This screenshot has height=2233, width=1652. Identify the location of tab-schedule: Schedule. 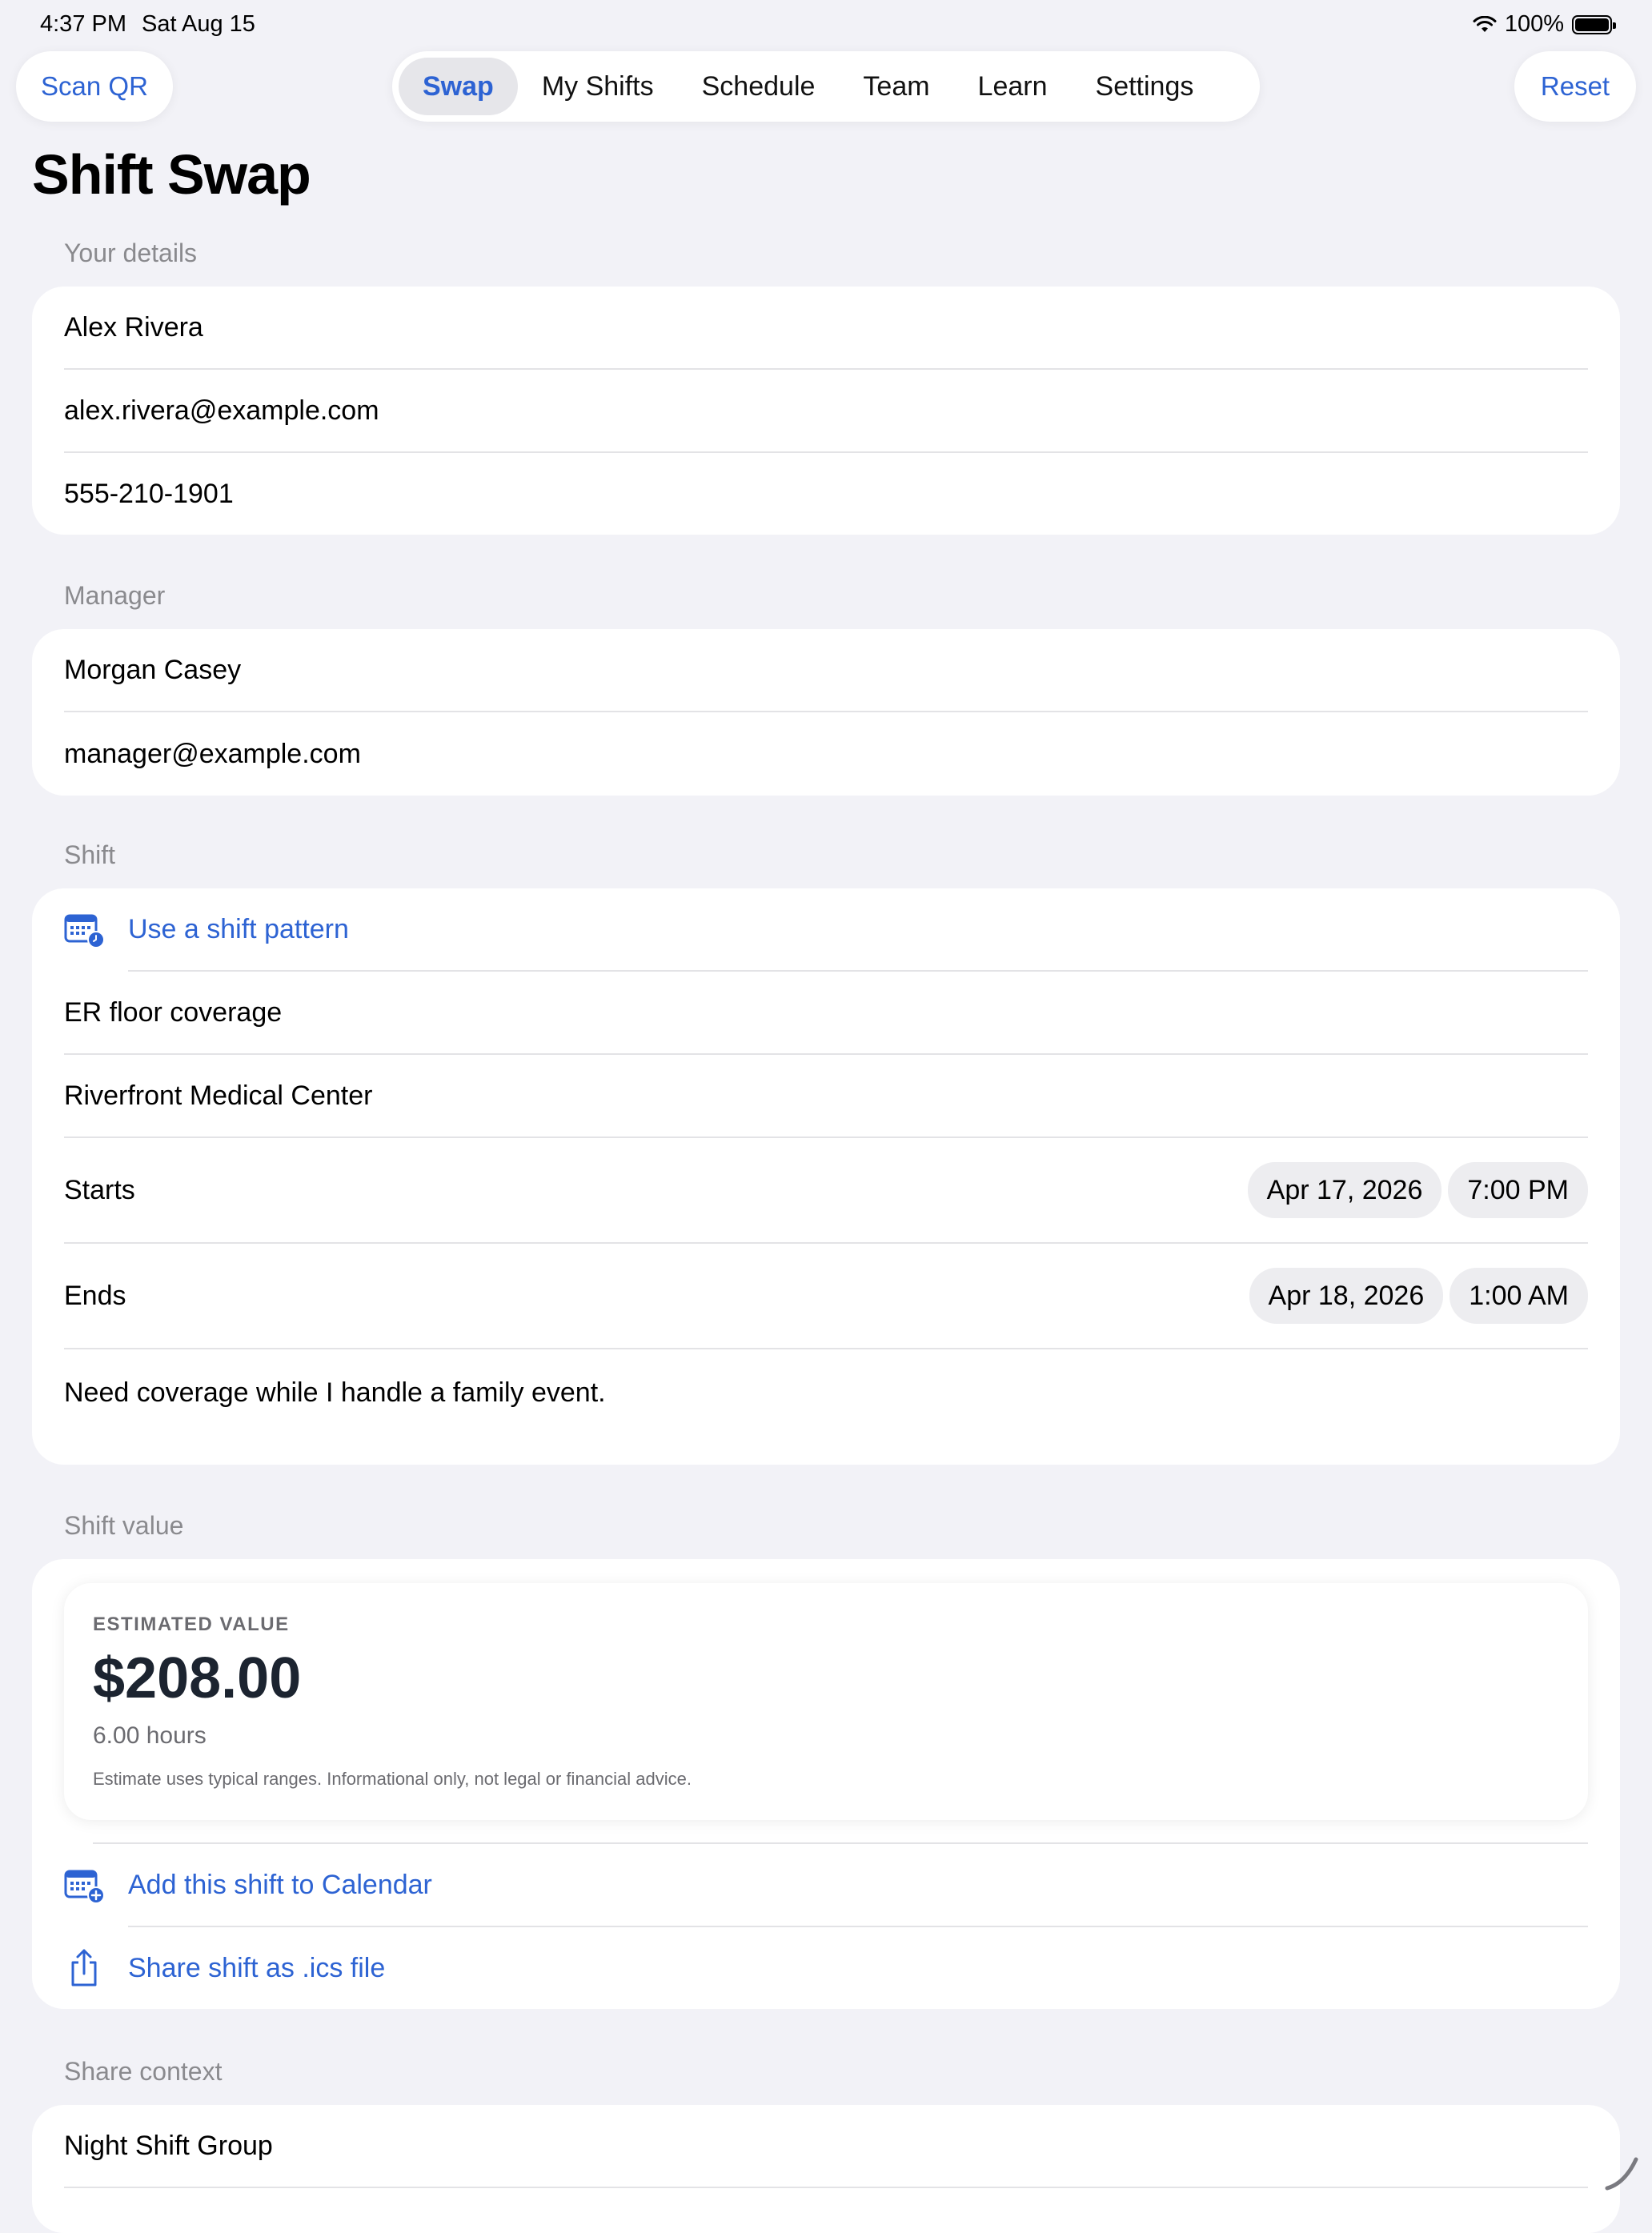
(759, 86).